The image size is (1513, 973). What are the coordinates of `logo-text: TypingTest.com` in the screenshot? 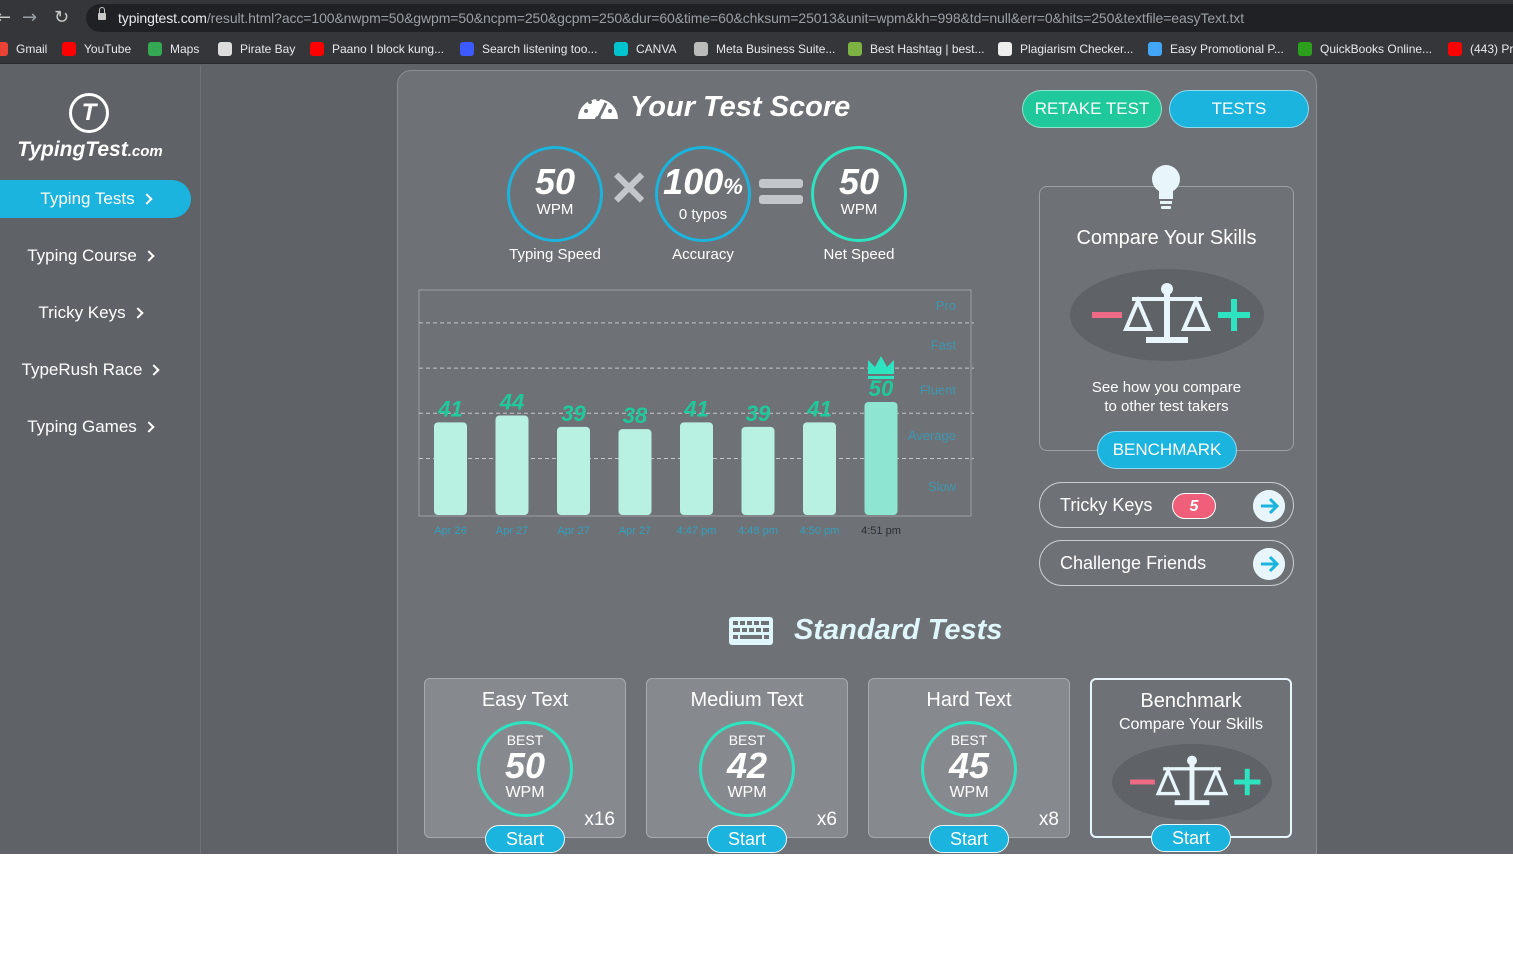 It's located at (90, 150).